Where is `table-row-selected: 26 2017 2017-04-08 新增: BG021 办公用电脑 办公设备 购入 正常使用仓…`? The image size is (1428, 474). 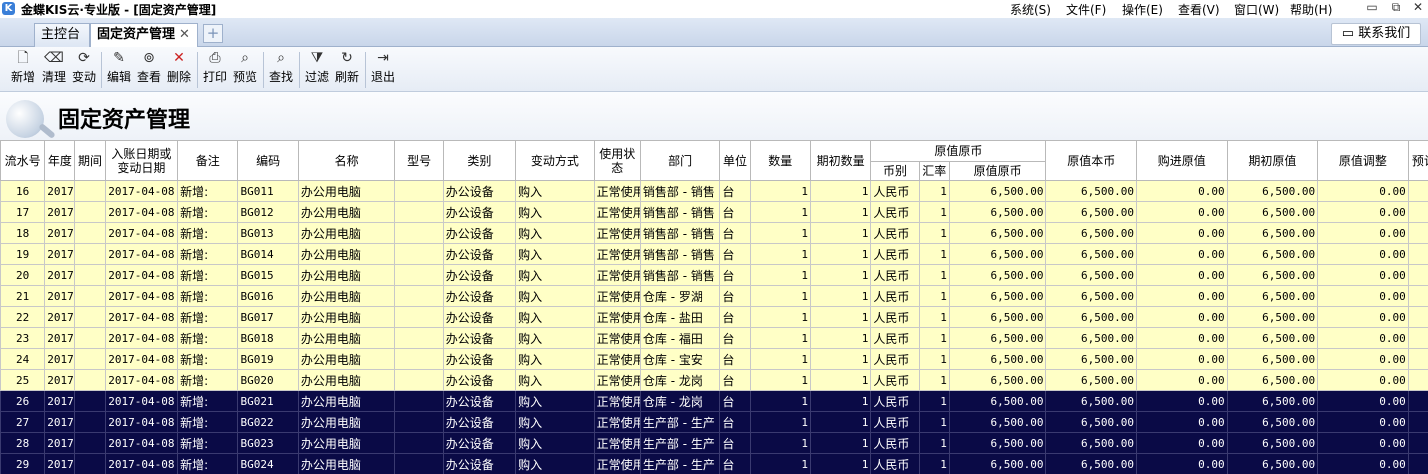
table-row-selected: 26 2017 2017-04-08 新增: BG021 办公用电脑 办公设备 购入 正常使用仓… is located at coordinates (714, 401).